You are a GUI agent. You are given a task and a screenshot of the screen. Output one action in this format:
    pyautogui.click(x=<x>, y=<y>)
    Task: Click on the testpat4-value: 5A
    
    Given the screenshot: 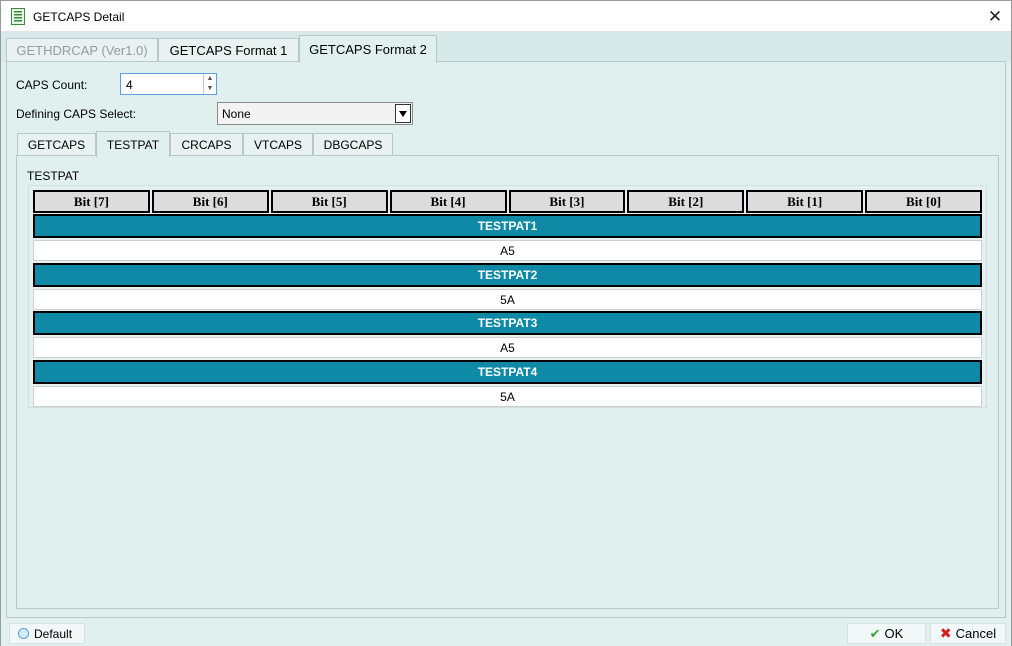 What is the action you would take?
    pyautogui.click(x=507, y=396)
    